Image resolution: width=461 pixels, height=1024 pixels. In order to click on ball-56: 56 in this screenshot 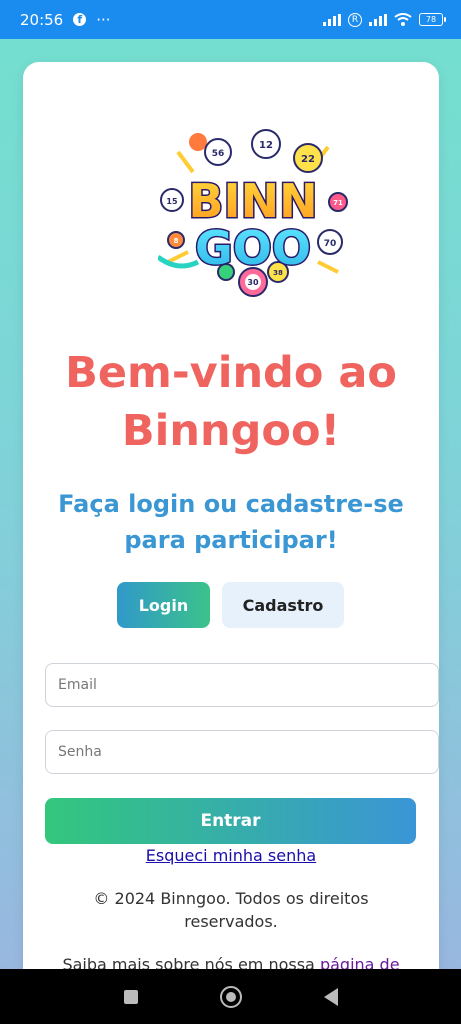, I will do `click(218, 154)`.